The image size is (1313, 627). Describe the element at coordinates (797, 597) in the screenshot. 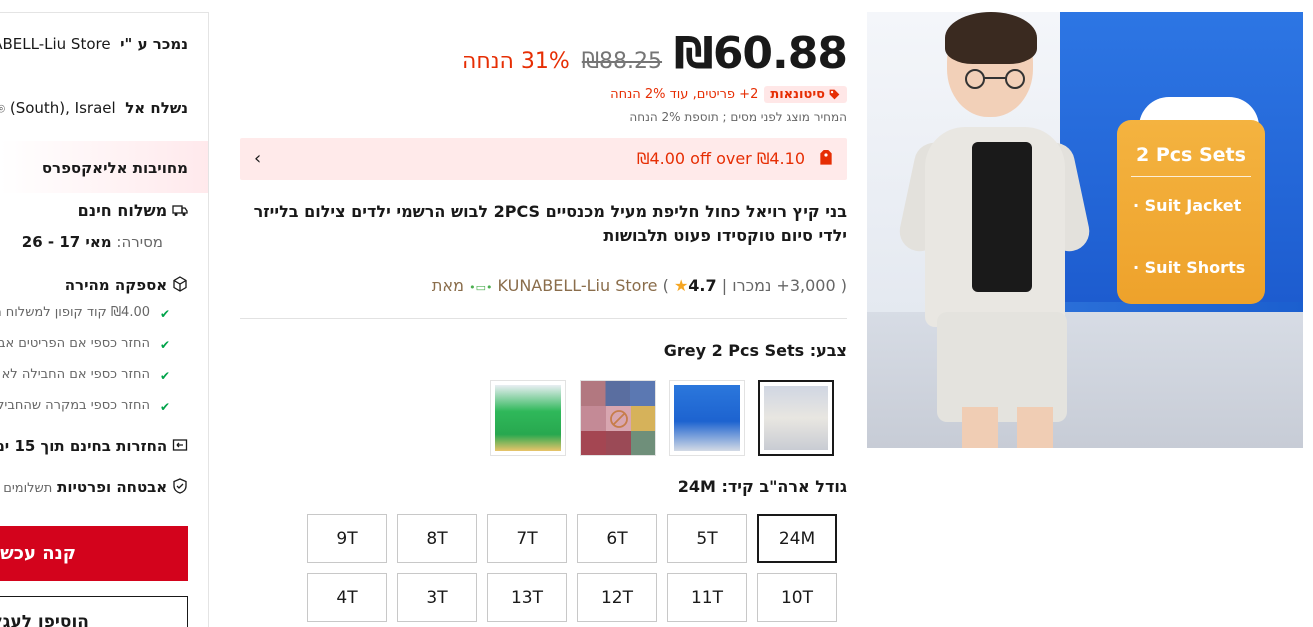

I see `size-option-10t: 10T` at that location.